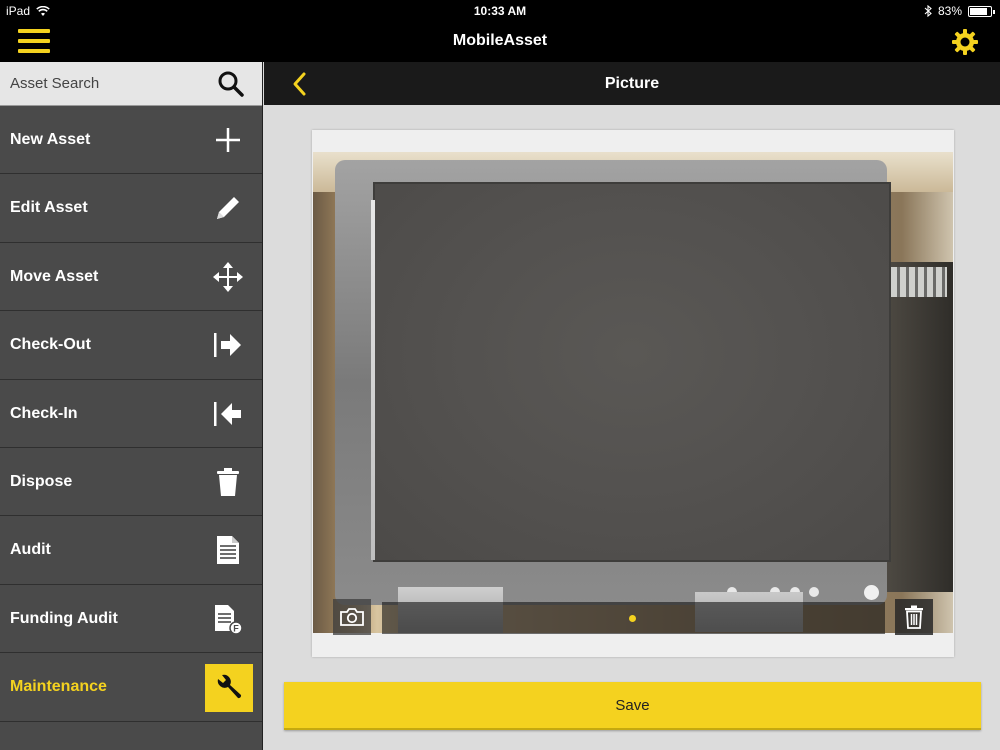 The height and width of the screenshot is (750, 1000). I want to click on photo-pager, so click(633, 618).